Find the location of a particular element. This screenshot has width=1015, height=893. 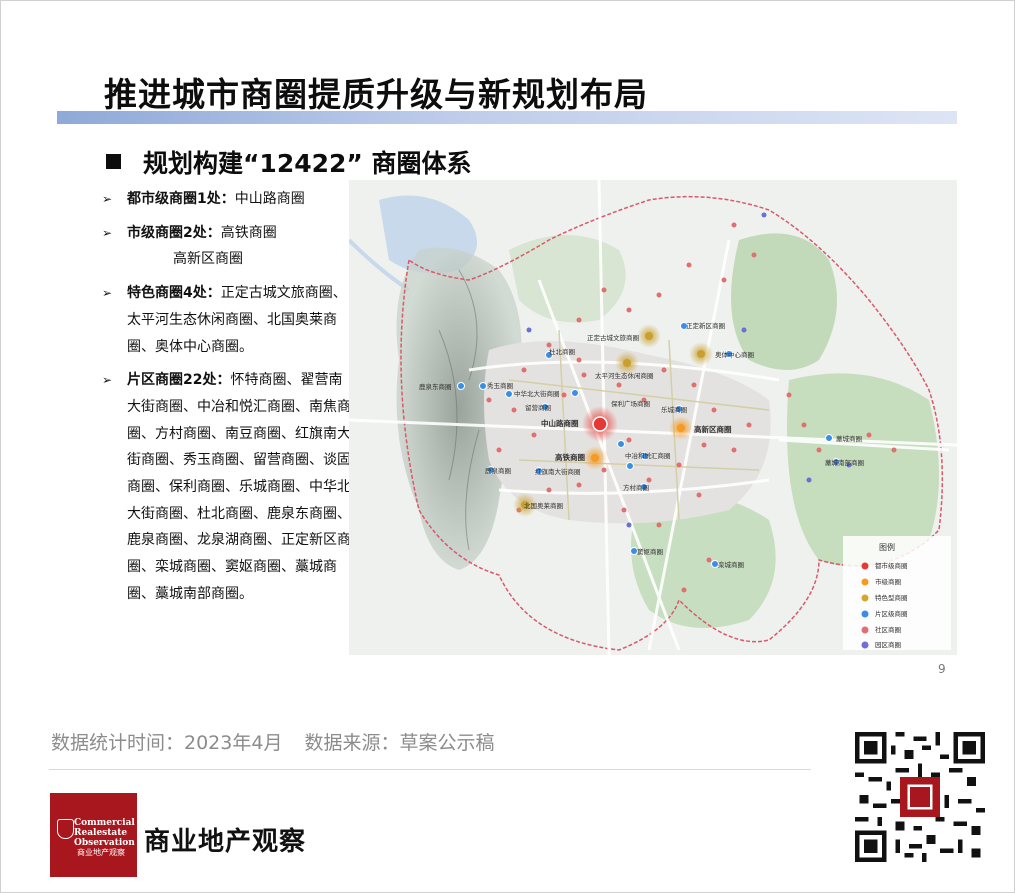

label-zhongye: 中冶和悦汇商圈 is located at coordinates (648, 455).